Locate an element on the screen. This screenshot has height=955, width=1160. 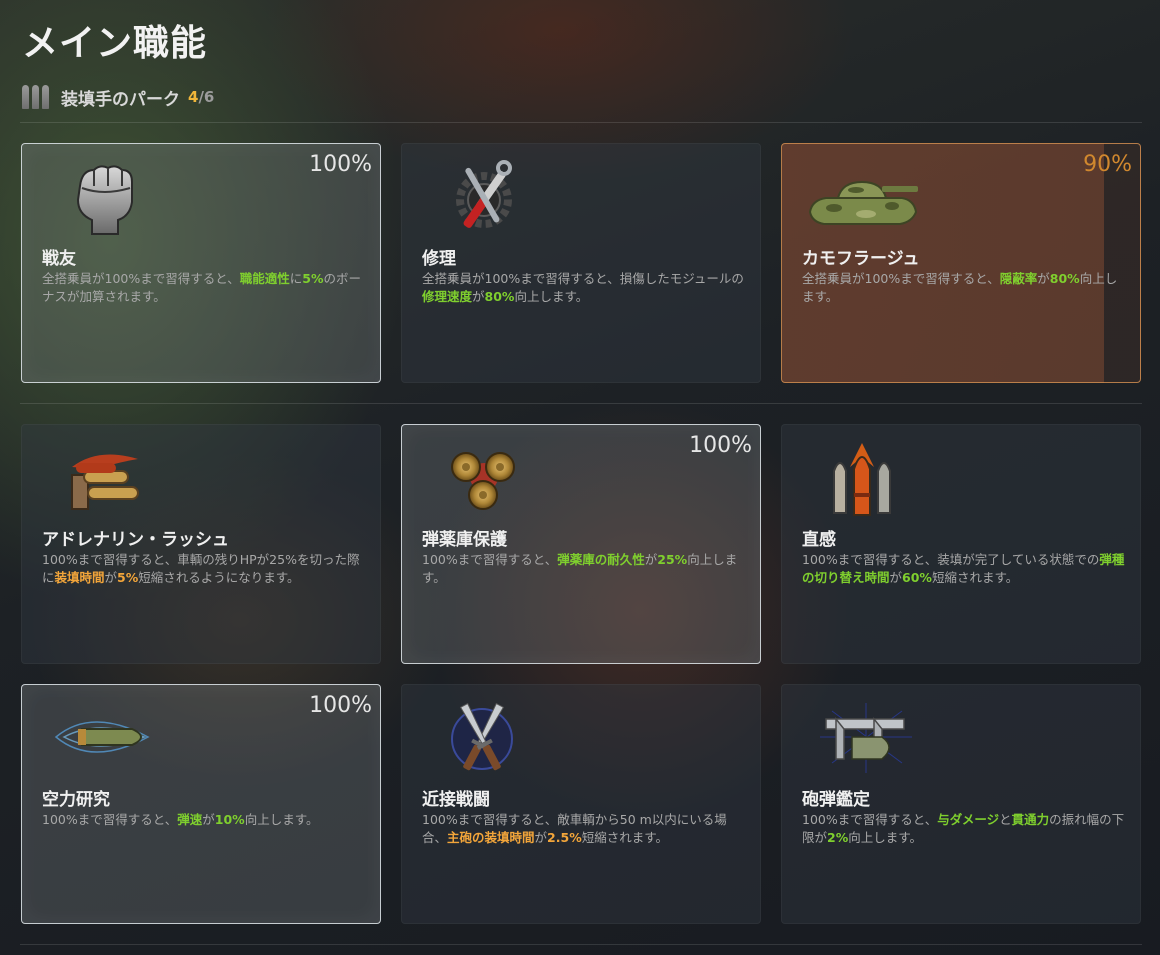
perk-name: 近接戦闘 is located at coordinates (456, 800).